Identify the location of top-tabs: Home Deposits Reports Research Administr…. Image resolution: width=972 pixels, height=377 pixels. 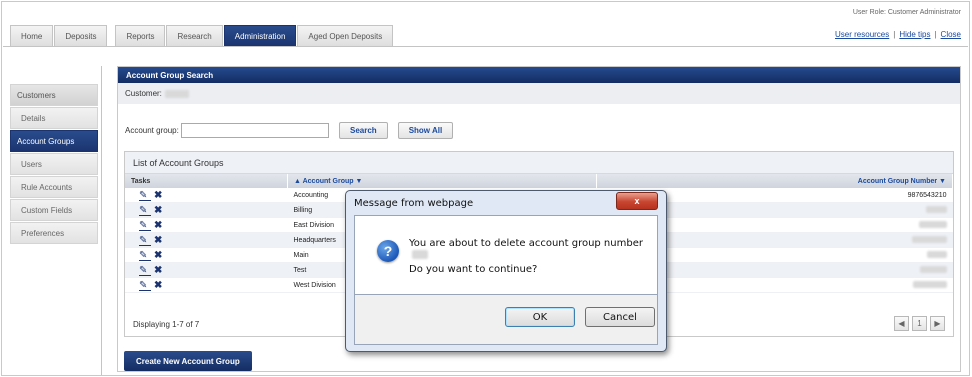
(202, 35).